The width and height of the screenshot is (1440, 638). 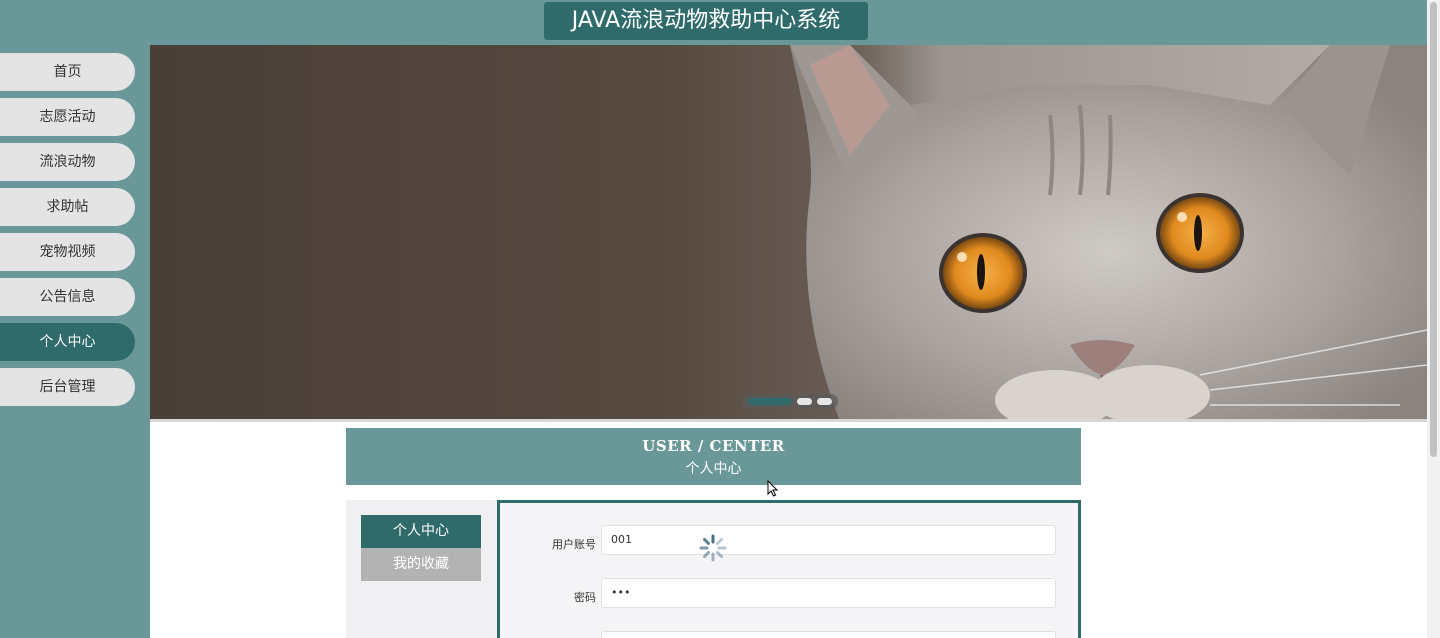 What do you see at coordinates (585, 597) in the screenshot?
I see `password-label: 密码` at bounding box center [585, 597].